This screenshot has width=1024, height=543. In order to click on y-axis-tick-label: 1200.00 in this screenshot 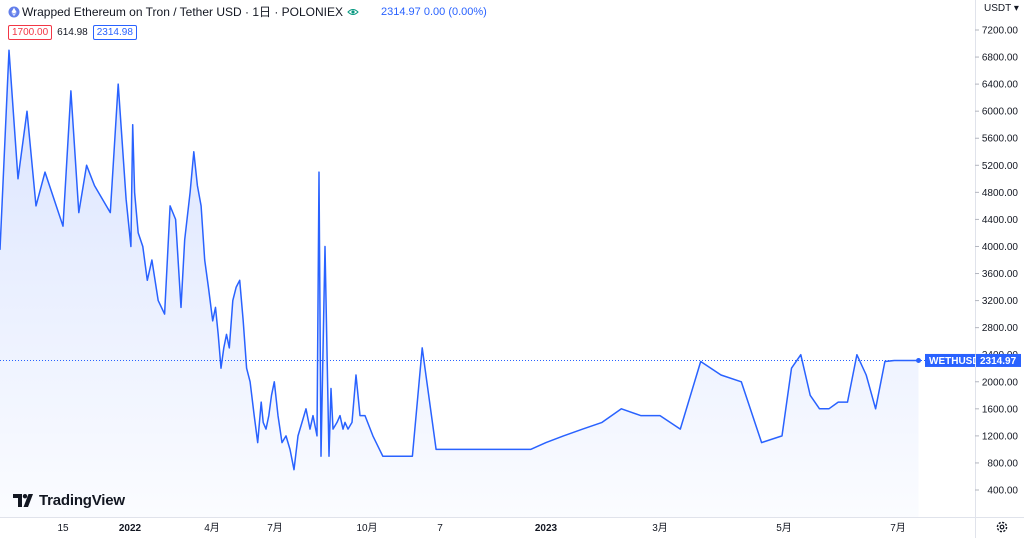, I will do `click(1000, 436)`.